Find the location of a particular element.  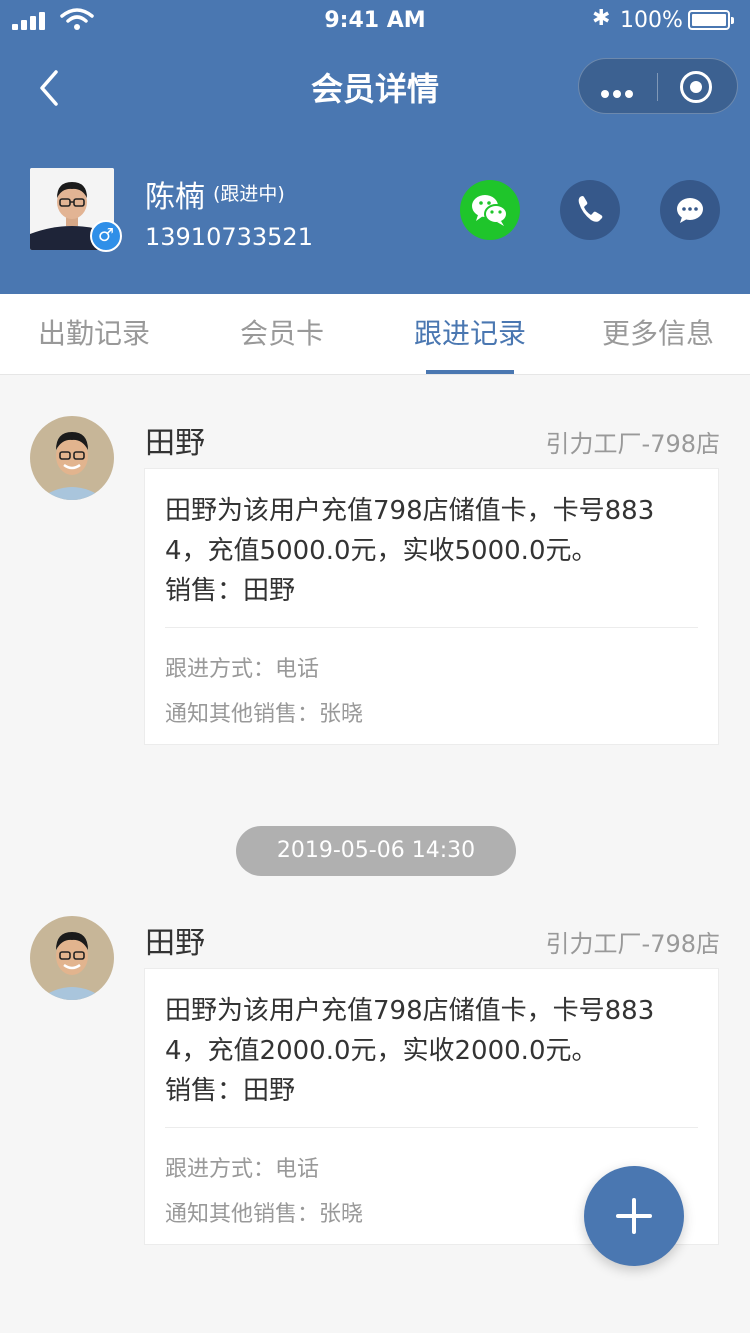

message-button is located at coordinates (690, 210).